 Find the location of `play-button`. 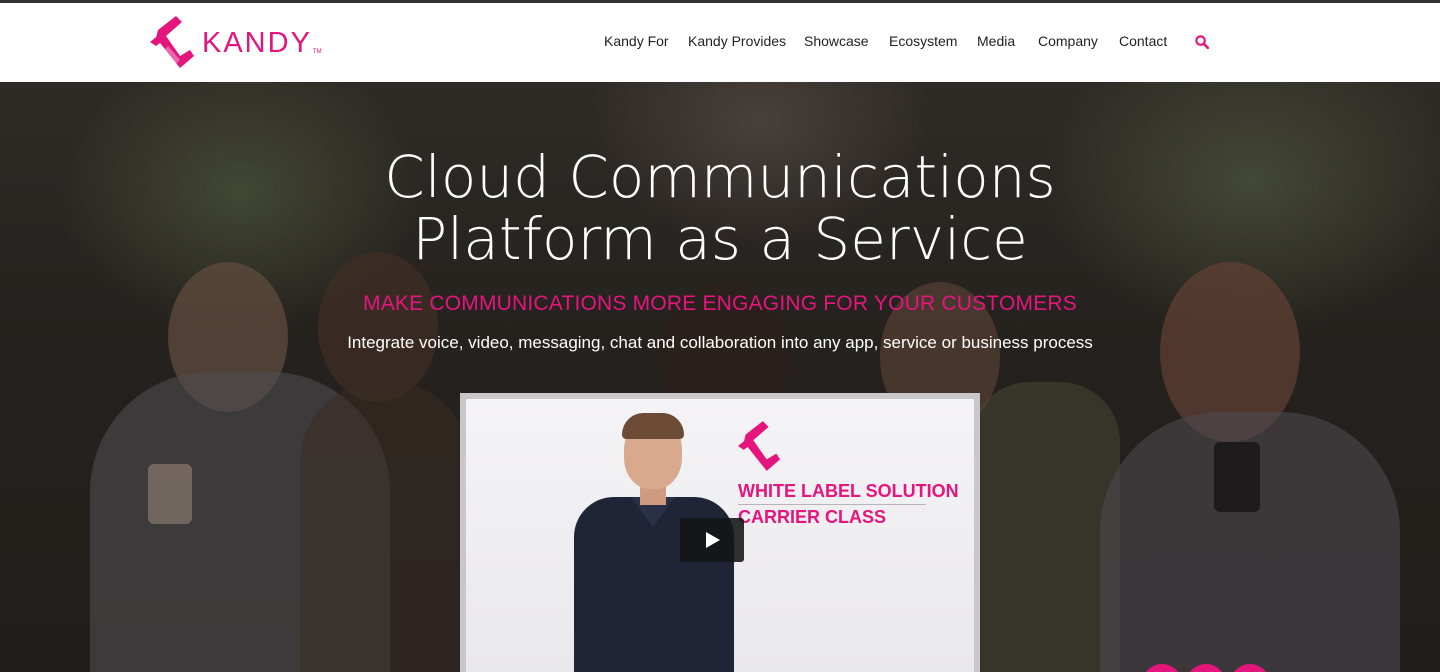

play-button is located at coordinates (712, 540).